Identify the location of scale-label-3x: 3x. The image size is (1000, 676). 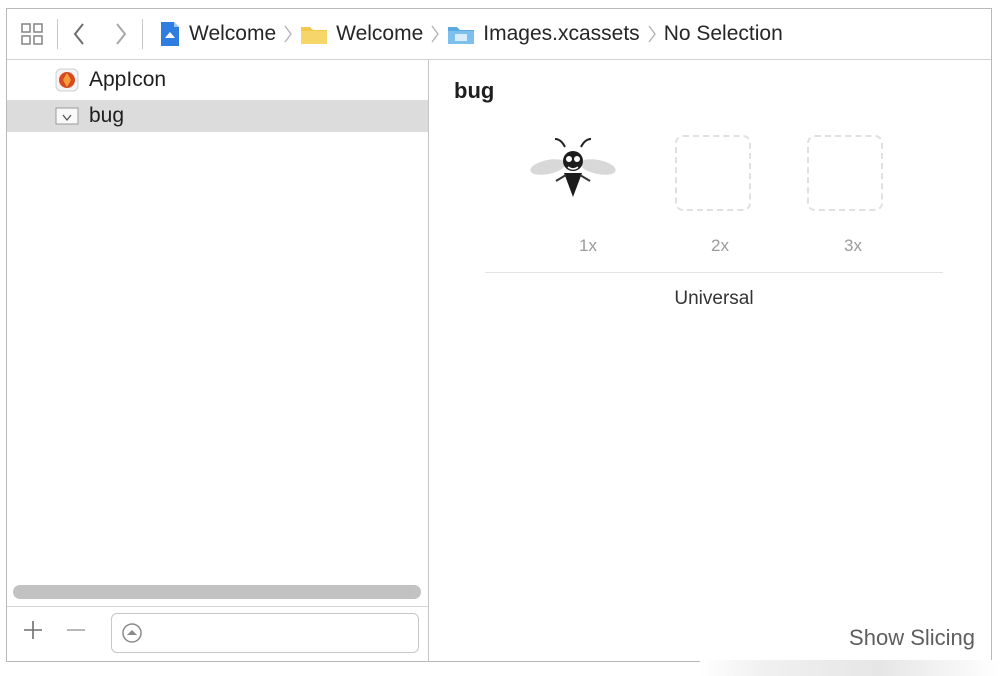
(853, 245).